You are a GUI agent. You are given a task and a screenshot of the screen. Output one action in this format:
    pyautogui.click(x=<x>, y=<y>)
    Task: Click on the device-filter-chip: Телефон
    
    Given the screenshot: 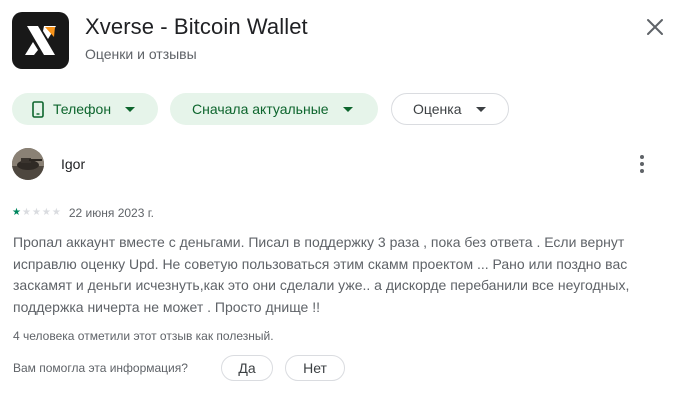 What is the action you would take?
    pyautogui.click(x=85, y=109)
    